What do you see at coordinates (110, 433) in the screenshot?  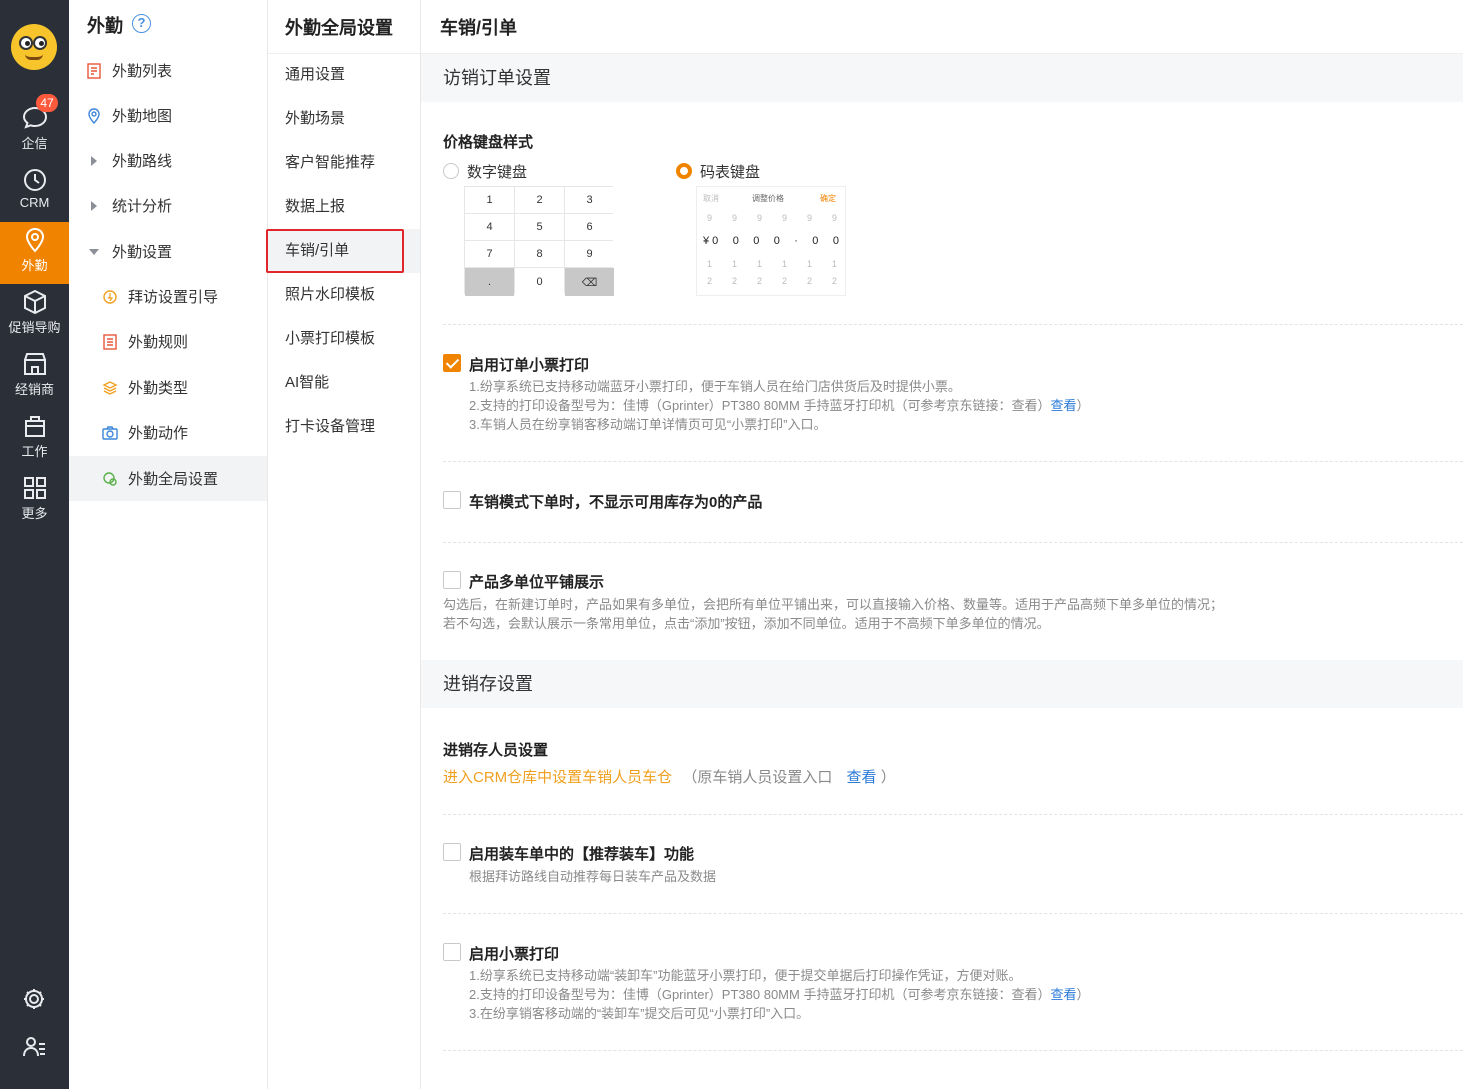 I see `camera-icon` at bounding box center [110, 433].